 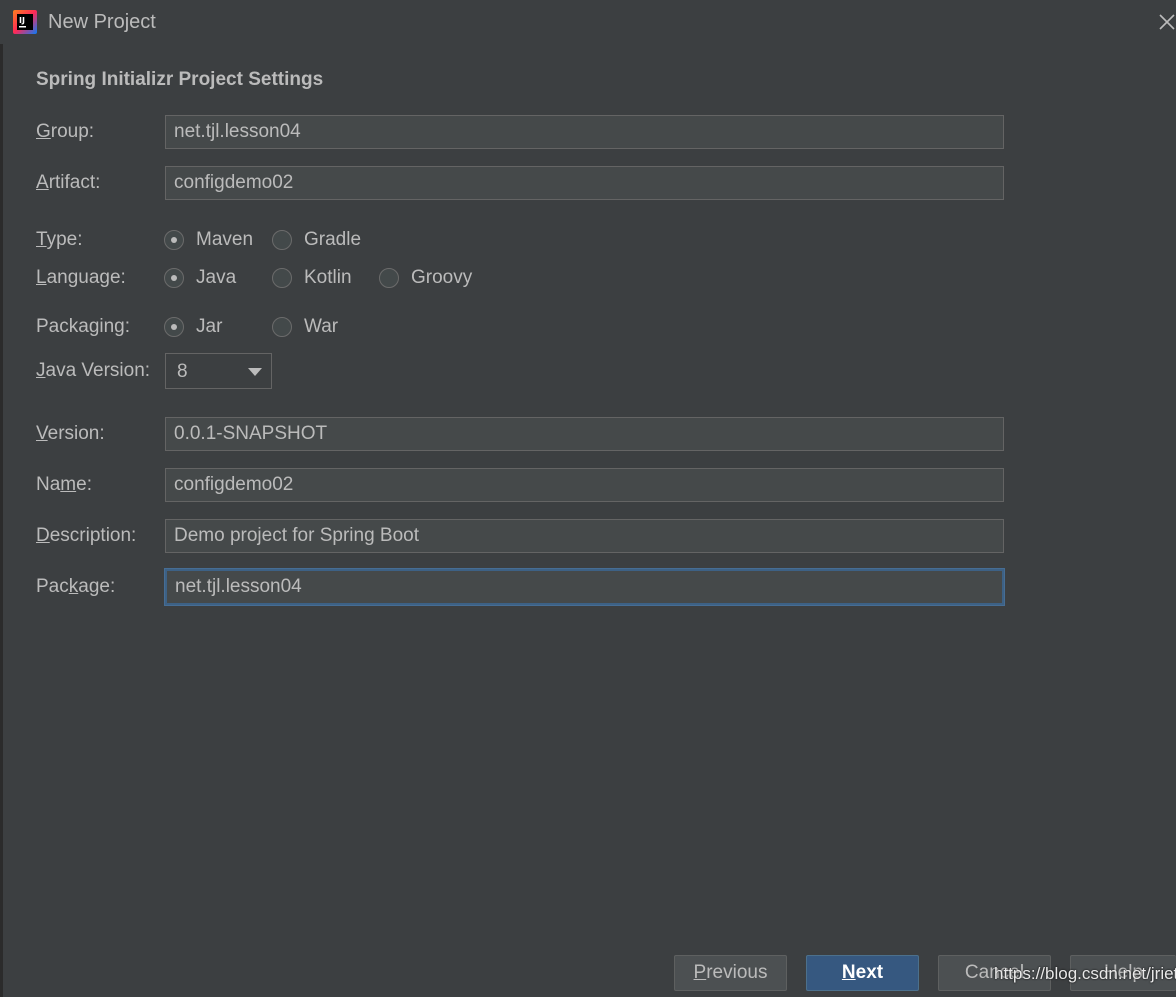 What do you see at coordinates (76, 586) in the screenshot?
I see `package-label: Package:` at bounding box center [76, 586].